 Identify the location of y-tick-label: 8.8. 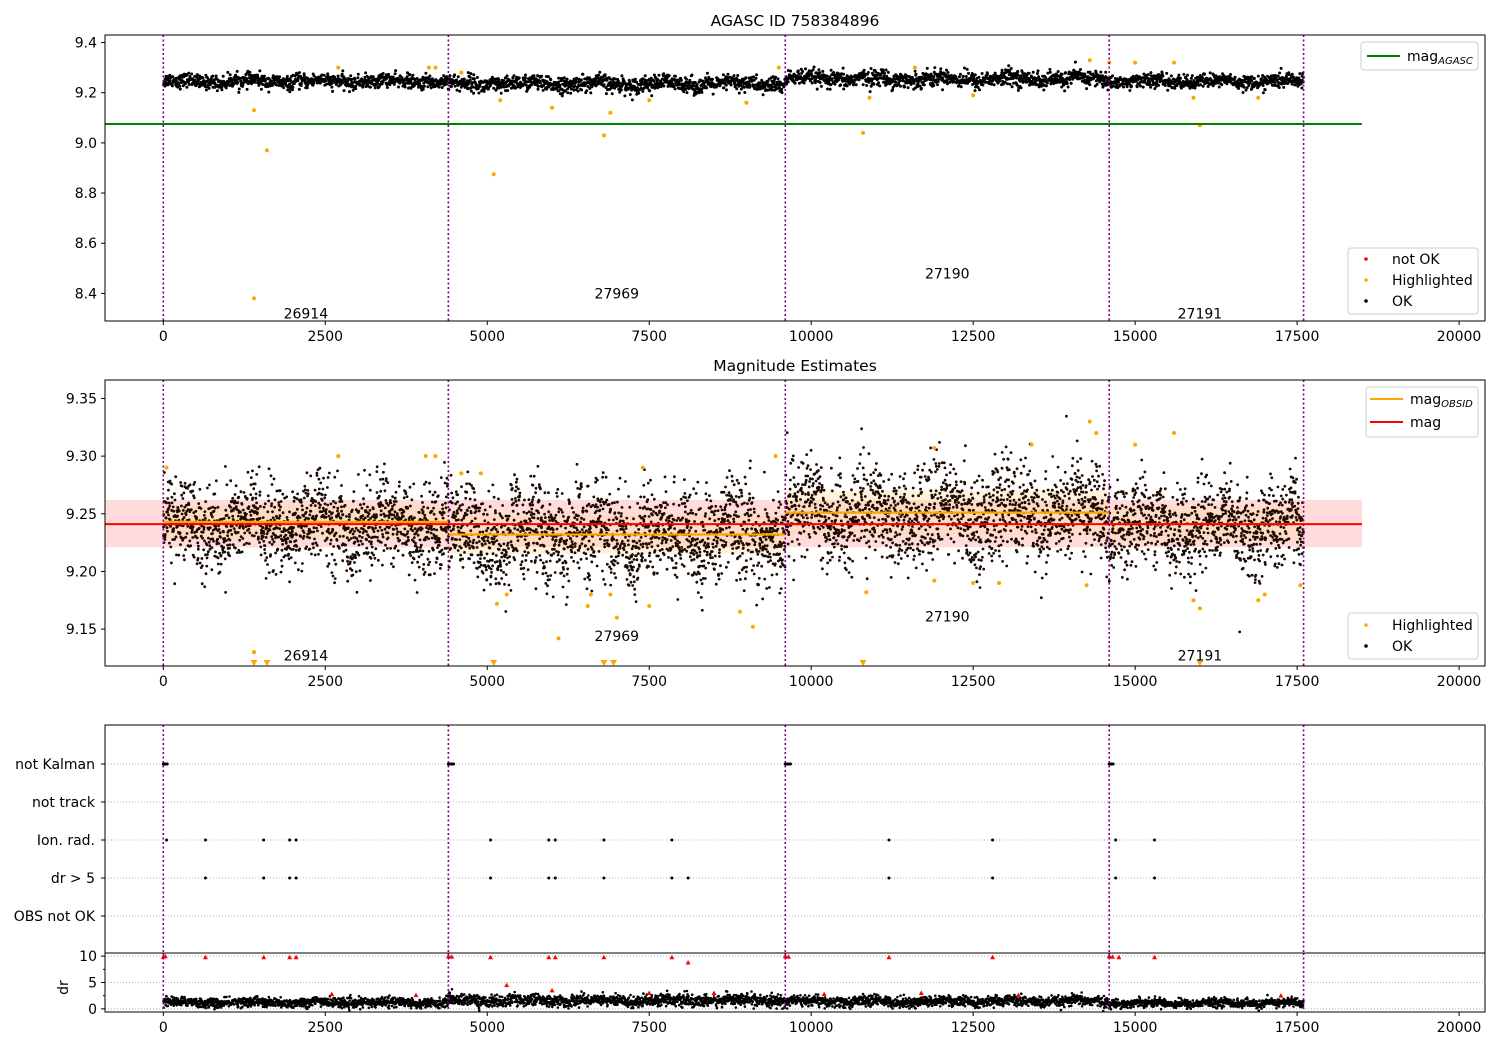
(86, 194).